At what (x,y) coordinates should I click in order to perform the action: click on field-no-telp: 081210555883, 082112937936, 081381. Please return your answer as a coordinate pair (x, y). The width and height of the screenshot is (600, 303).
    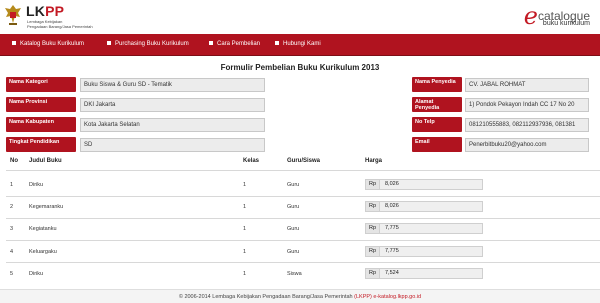
    Looking at the image, I should click on (527, 125).